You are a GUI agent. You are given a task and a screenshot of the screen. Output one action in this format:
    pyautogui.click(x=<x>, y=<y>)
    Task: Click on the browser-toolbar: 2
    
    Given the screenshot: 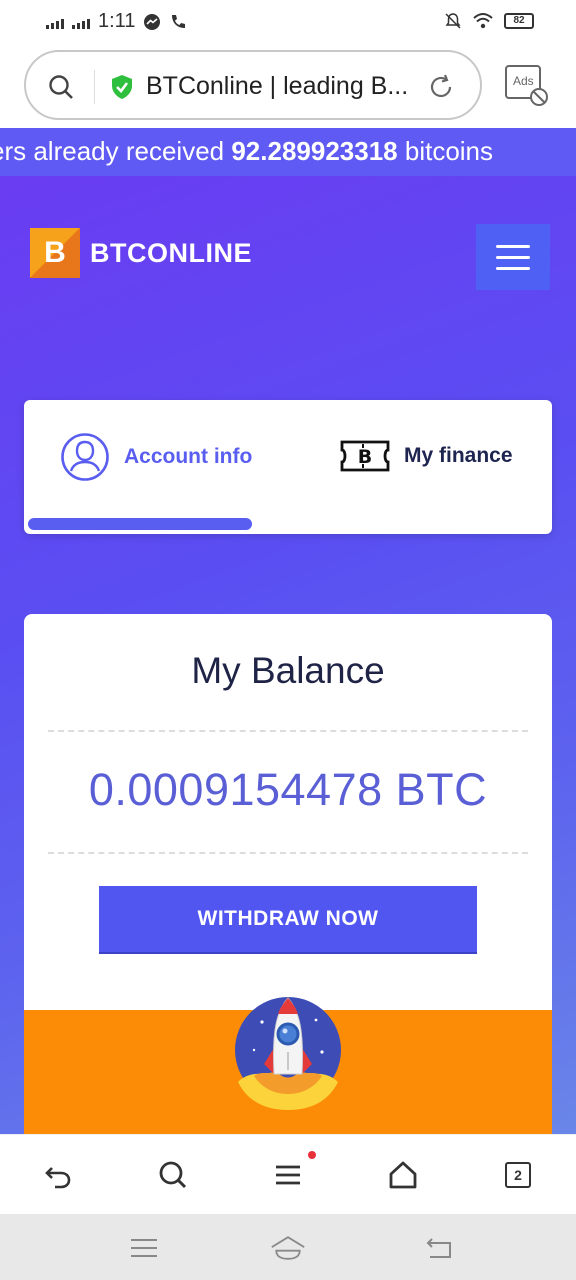 What is the action you would take?
    pyautogui.click(x=288, y=1174)
    